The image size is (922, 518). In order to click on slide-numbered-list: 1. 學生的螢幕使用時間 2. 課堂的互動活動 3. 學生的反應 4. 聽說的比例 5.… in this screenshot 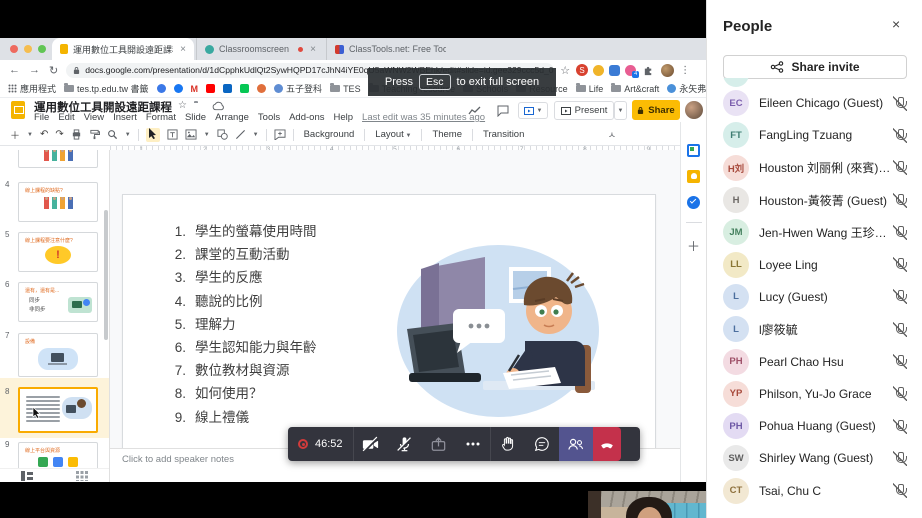, I will do `click(242, 324)`.